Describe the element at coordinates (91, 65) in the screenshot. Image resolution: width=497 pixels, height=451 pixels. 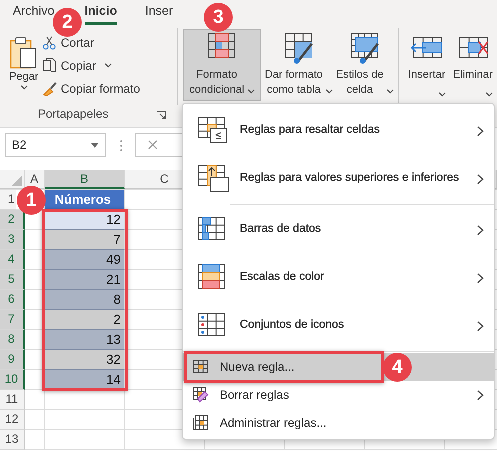
I see `ribbon-command: Copiar` at that location.